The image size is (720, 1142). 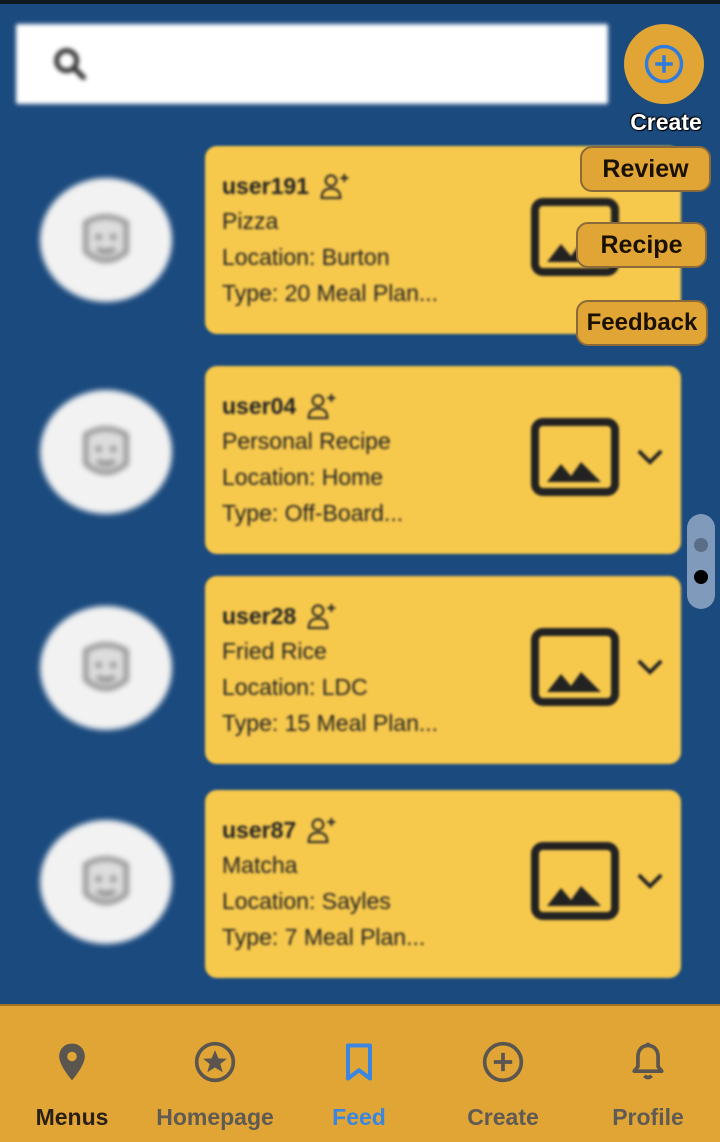 What do you see at coordinates (359, 1062) in the screenshot?
I see `bookmark-icon` at bounding box center [359, 1062].